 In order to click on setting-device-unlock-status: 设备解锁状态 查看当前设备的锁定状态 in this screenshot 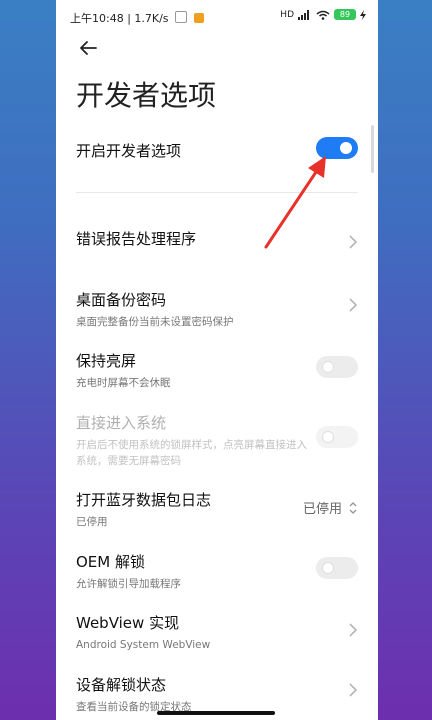, I will do `click(217, 694)`.